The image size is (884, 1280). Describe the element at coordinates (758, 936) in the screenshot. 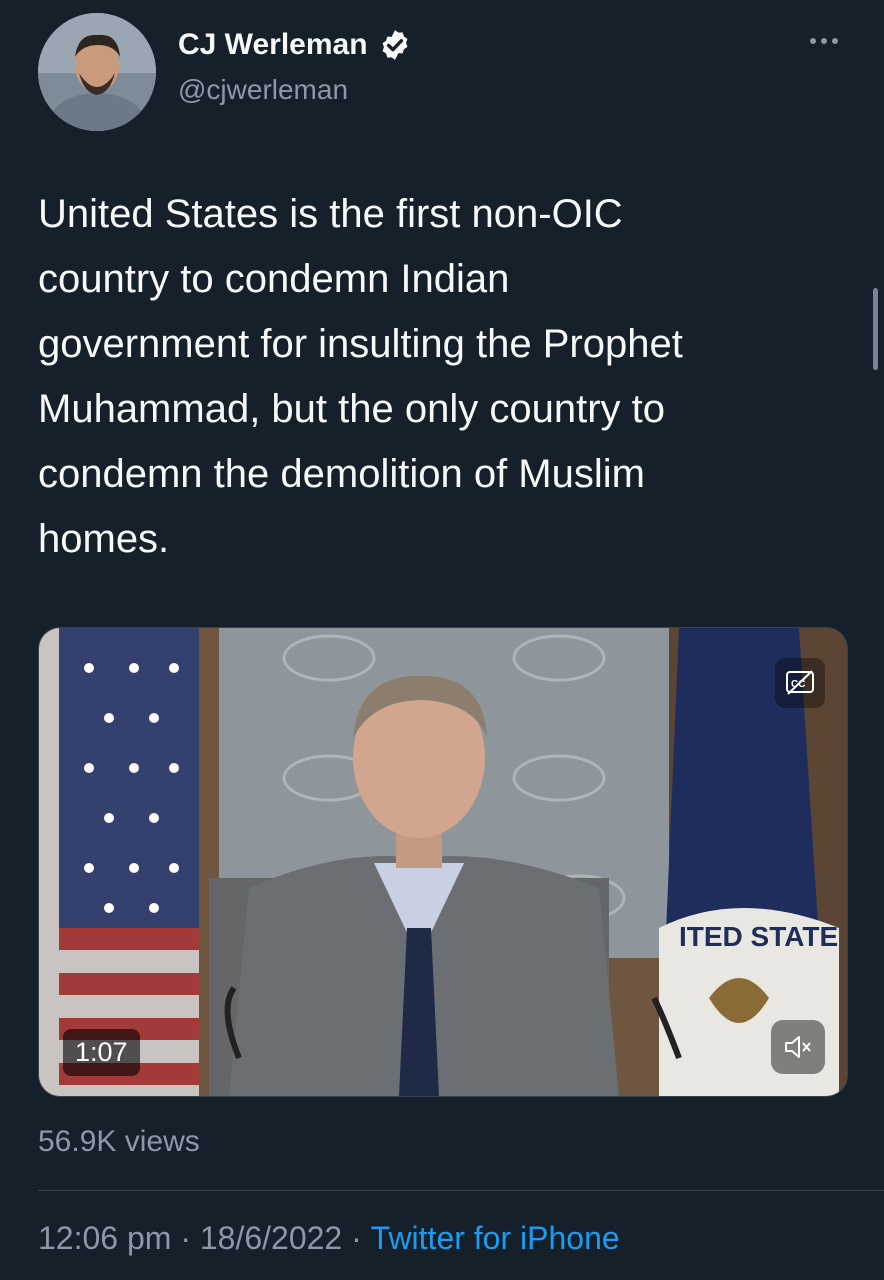

I see `seal-text: ITED STATE` at that location.